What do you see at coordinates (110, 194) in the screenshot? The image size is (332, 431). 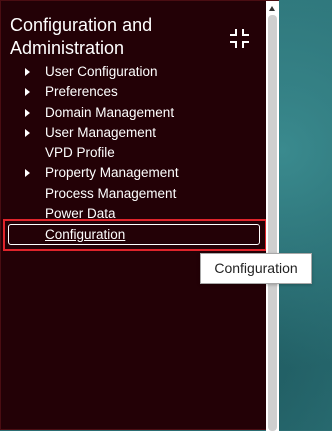 I see `menu-item-label: Process Management` at bounding box center [110, 194].